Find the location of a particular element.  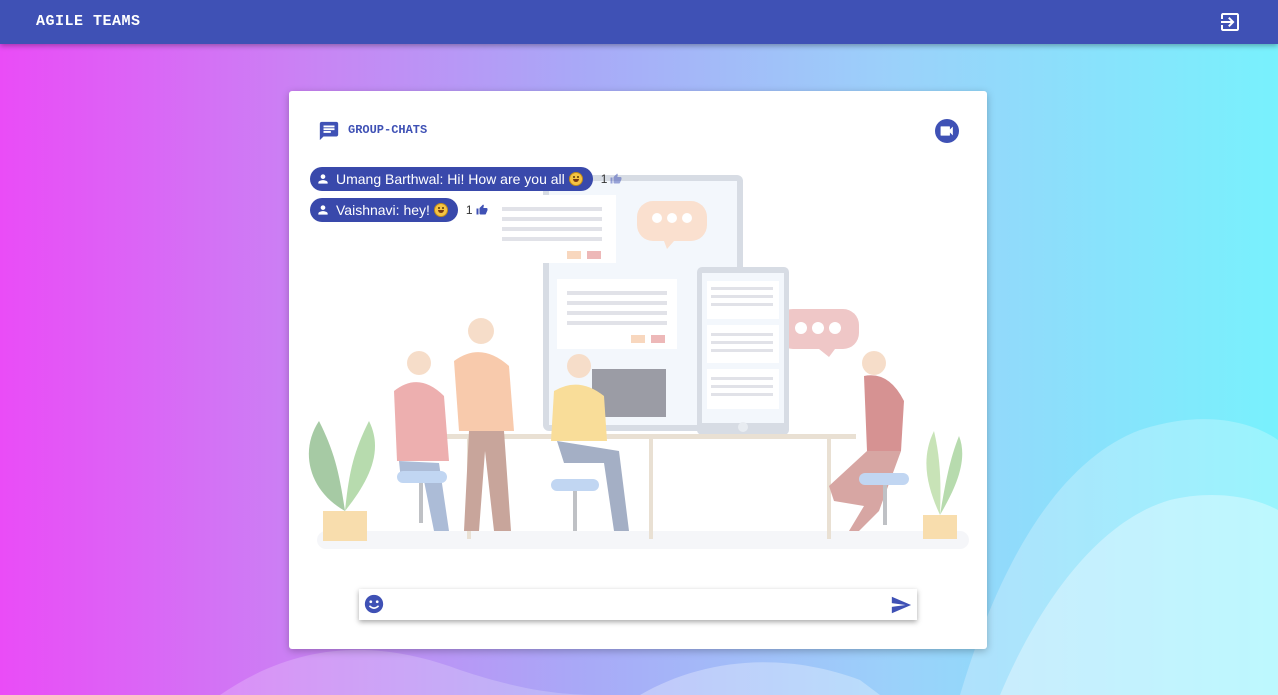

emoji-icon is located at coordinates (374, 604).